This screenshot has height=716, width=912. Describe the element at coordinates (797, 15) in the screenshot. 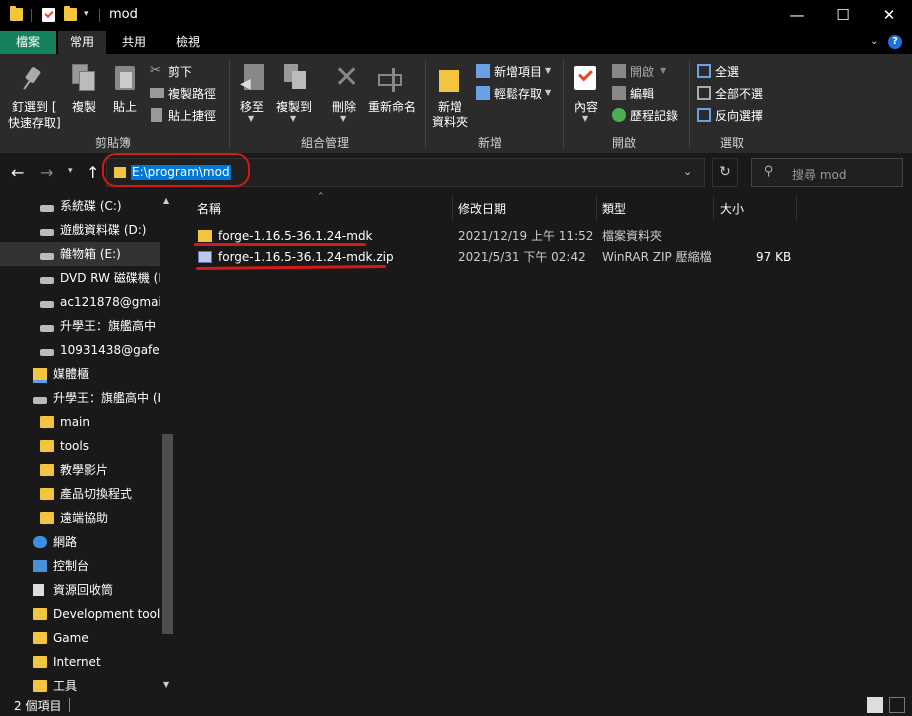

I see `minimize-button: —` at that location.